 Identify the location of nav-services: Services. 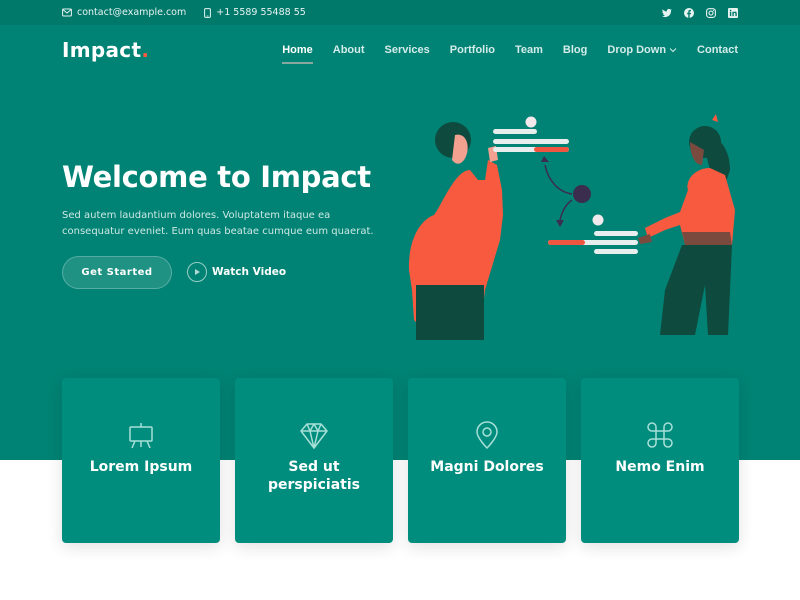
(407, 50).